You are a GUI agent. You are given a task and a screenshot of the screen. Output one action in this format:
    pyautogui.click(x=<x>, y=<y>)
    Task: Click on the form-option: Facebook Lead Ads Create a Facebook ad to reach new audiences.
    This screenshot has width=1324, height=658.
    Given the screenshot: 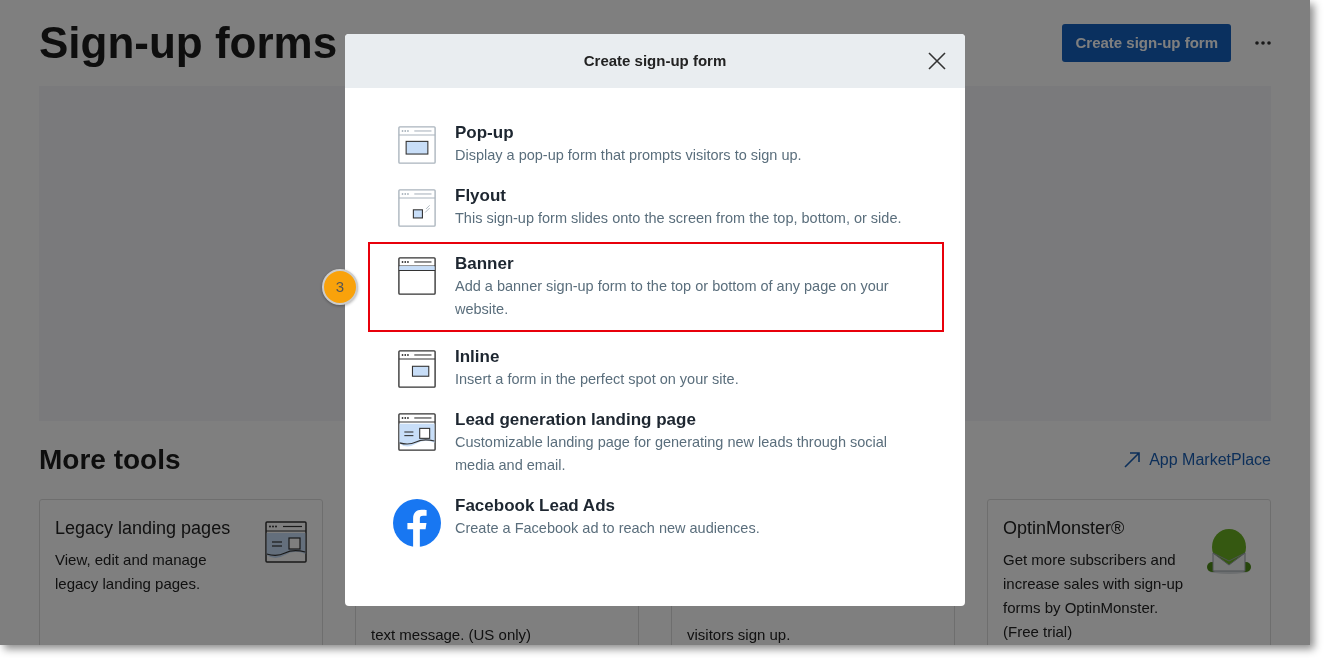 What is the action you would take?
    pyautogui.click(x=656, y=521)
    